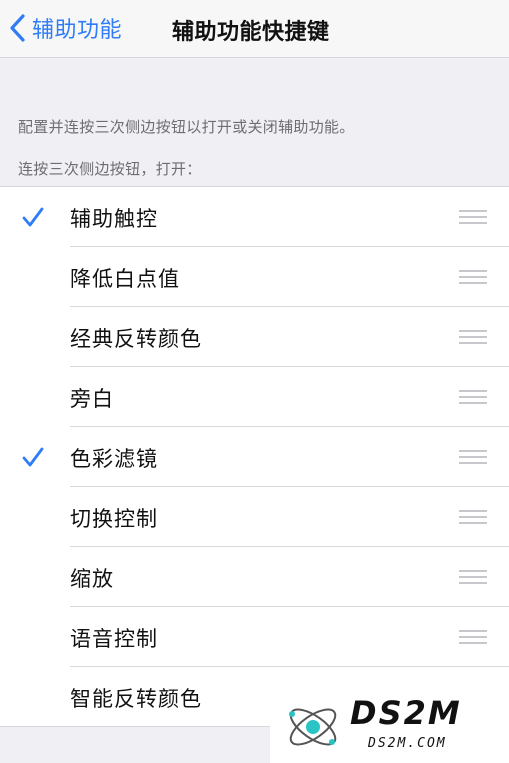 The height and width of the screenshot is (763, 509). What do you see at coordinates (17, 28) in the screenshot?
I see `chevron-left-icon` at bounding box center [17, 28].